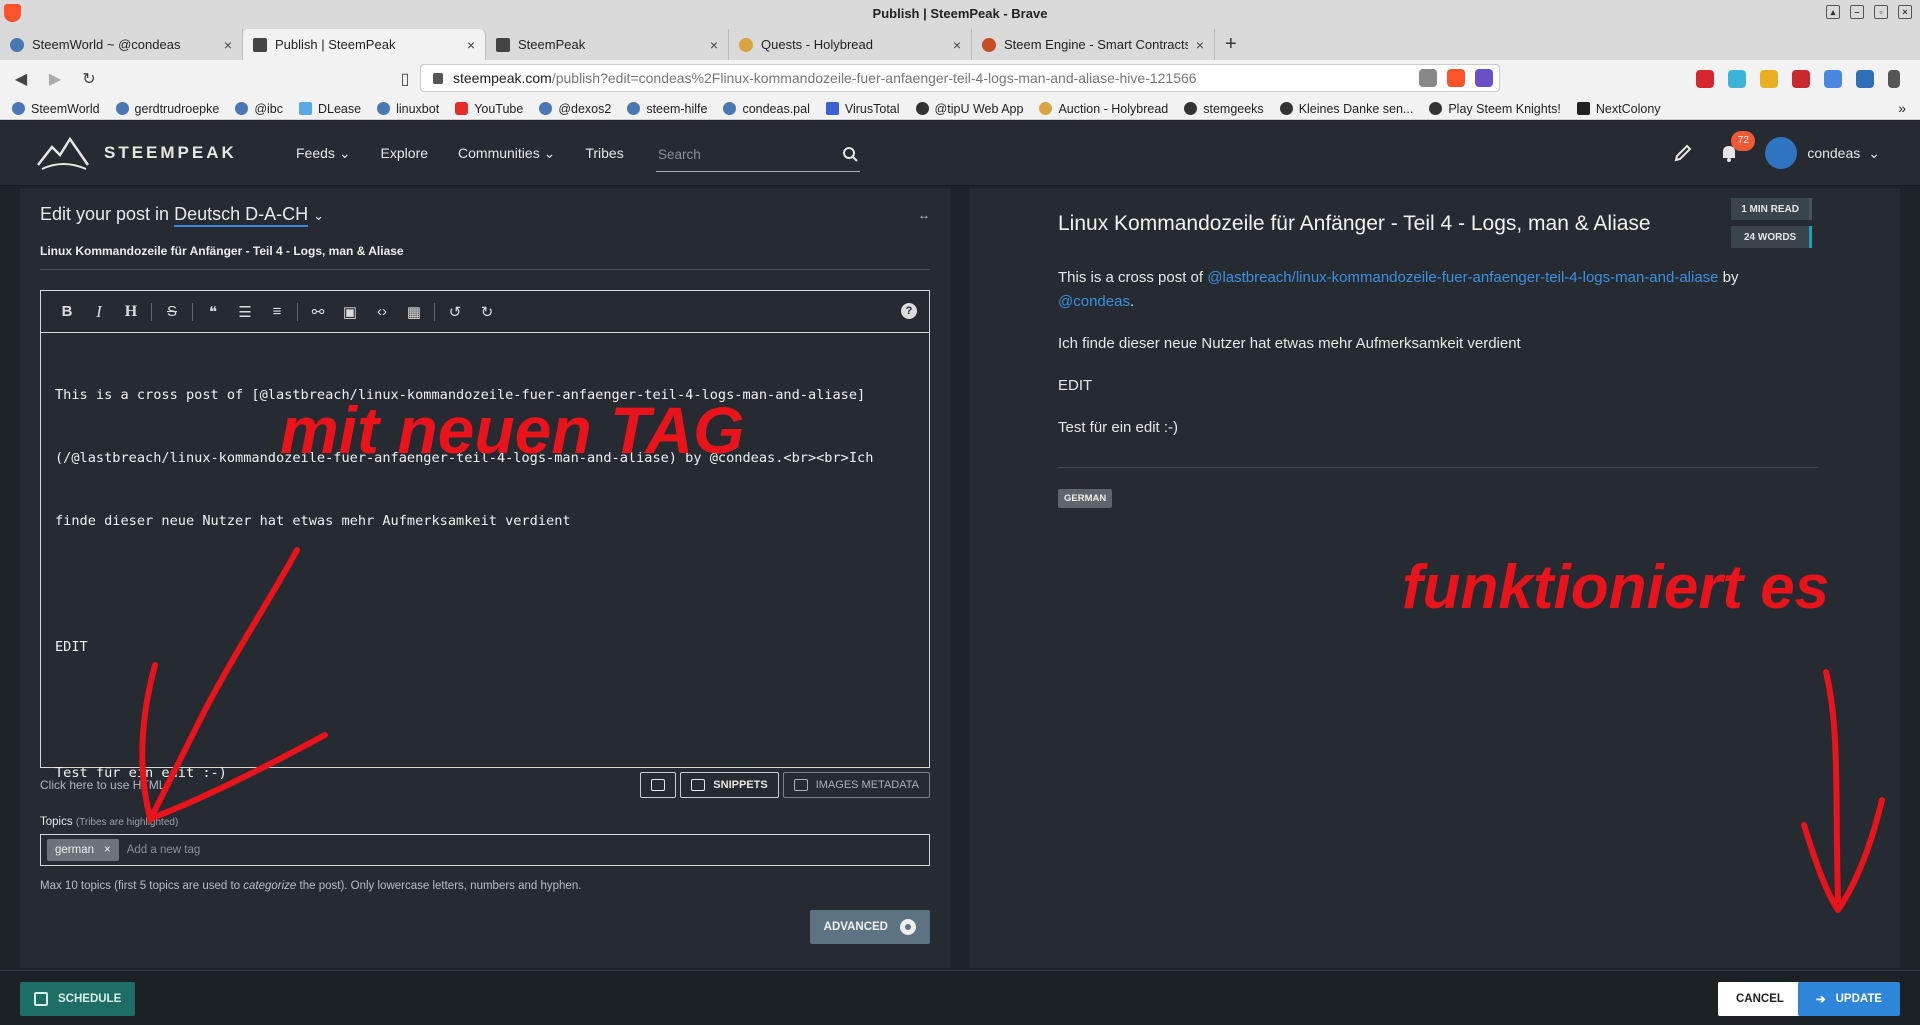 This screenshot has width=1920, height=1025. What do you see at coordinates (102, 785) in the screenshot?
I see `html-toggle-link: Click here to use HTML` at bounding box center [102, 785].